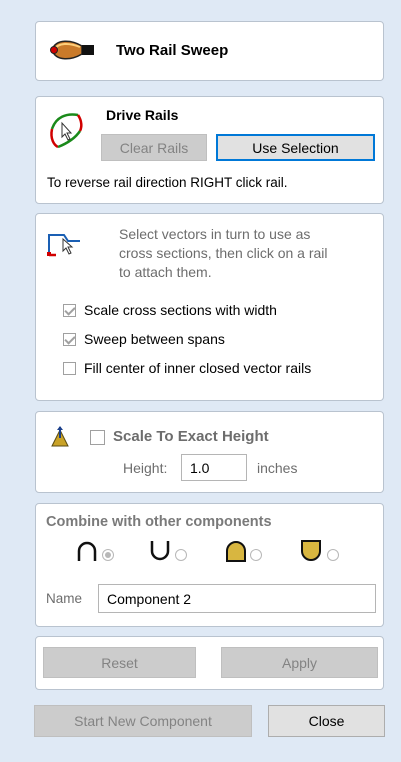 Image resolution: width=401 pixels, height=762 pixels. Describe the element at coordinates (165, 272) in the screenshot. I see `instruction-line-3: to attach them.` at that location.